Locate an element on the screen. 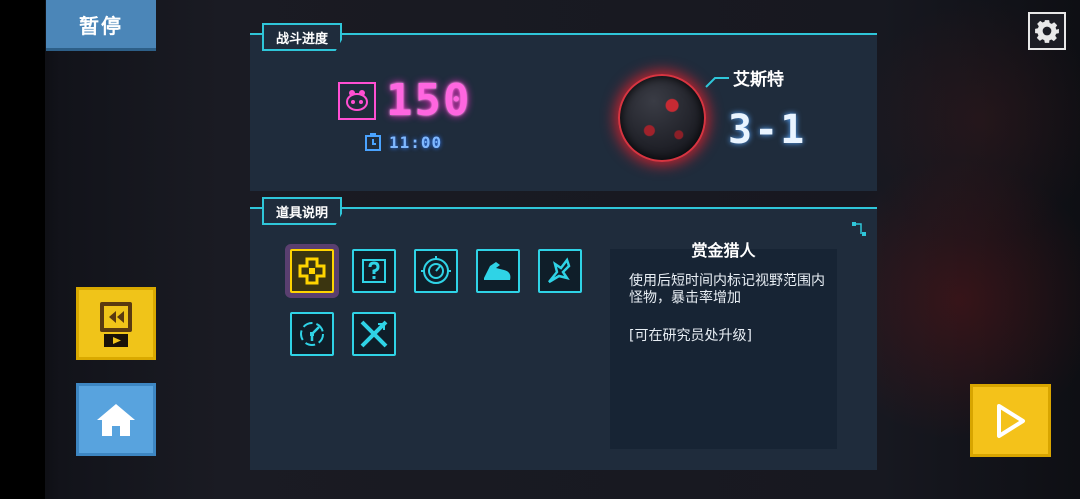  pause-button: 暂停 is located at coordinates (101, 25).